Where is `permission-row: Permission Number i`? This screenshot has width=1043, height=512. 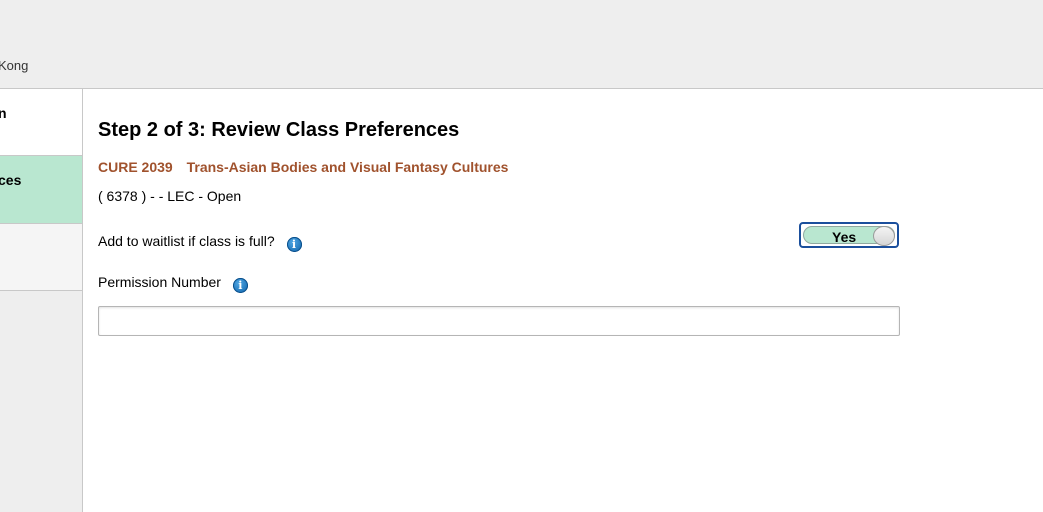 permission-row: Permission Number i is located at coordinates (173, 283).